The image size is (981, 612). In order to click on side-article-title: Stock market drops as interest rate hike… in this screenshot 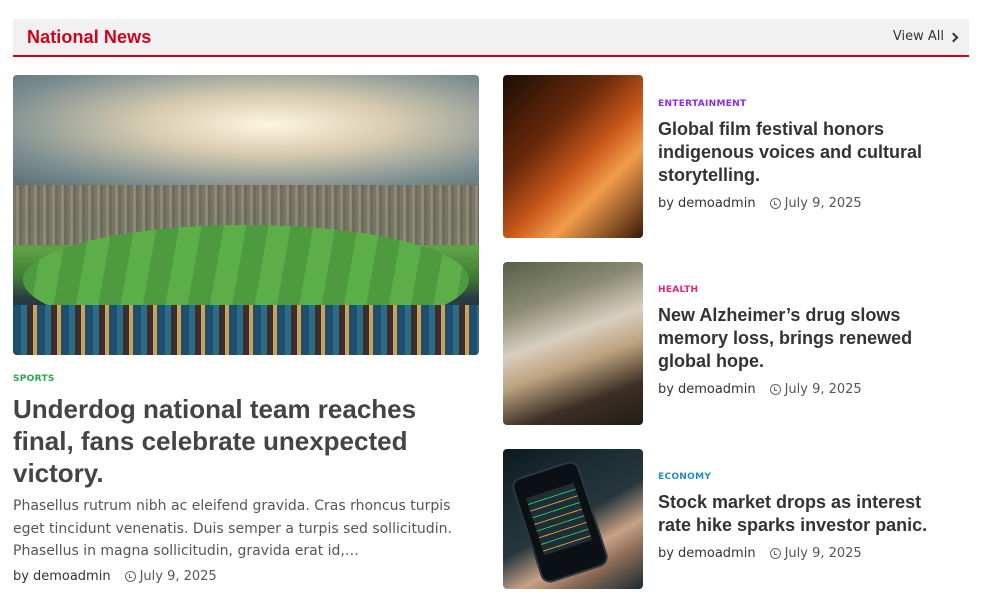, I will do `click(808, 514)`.